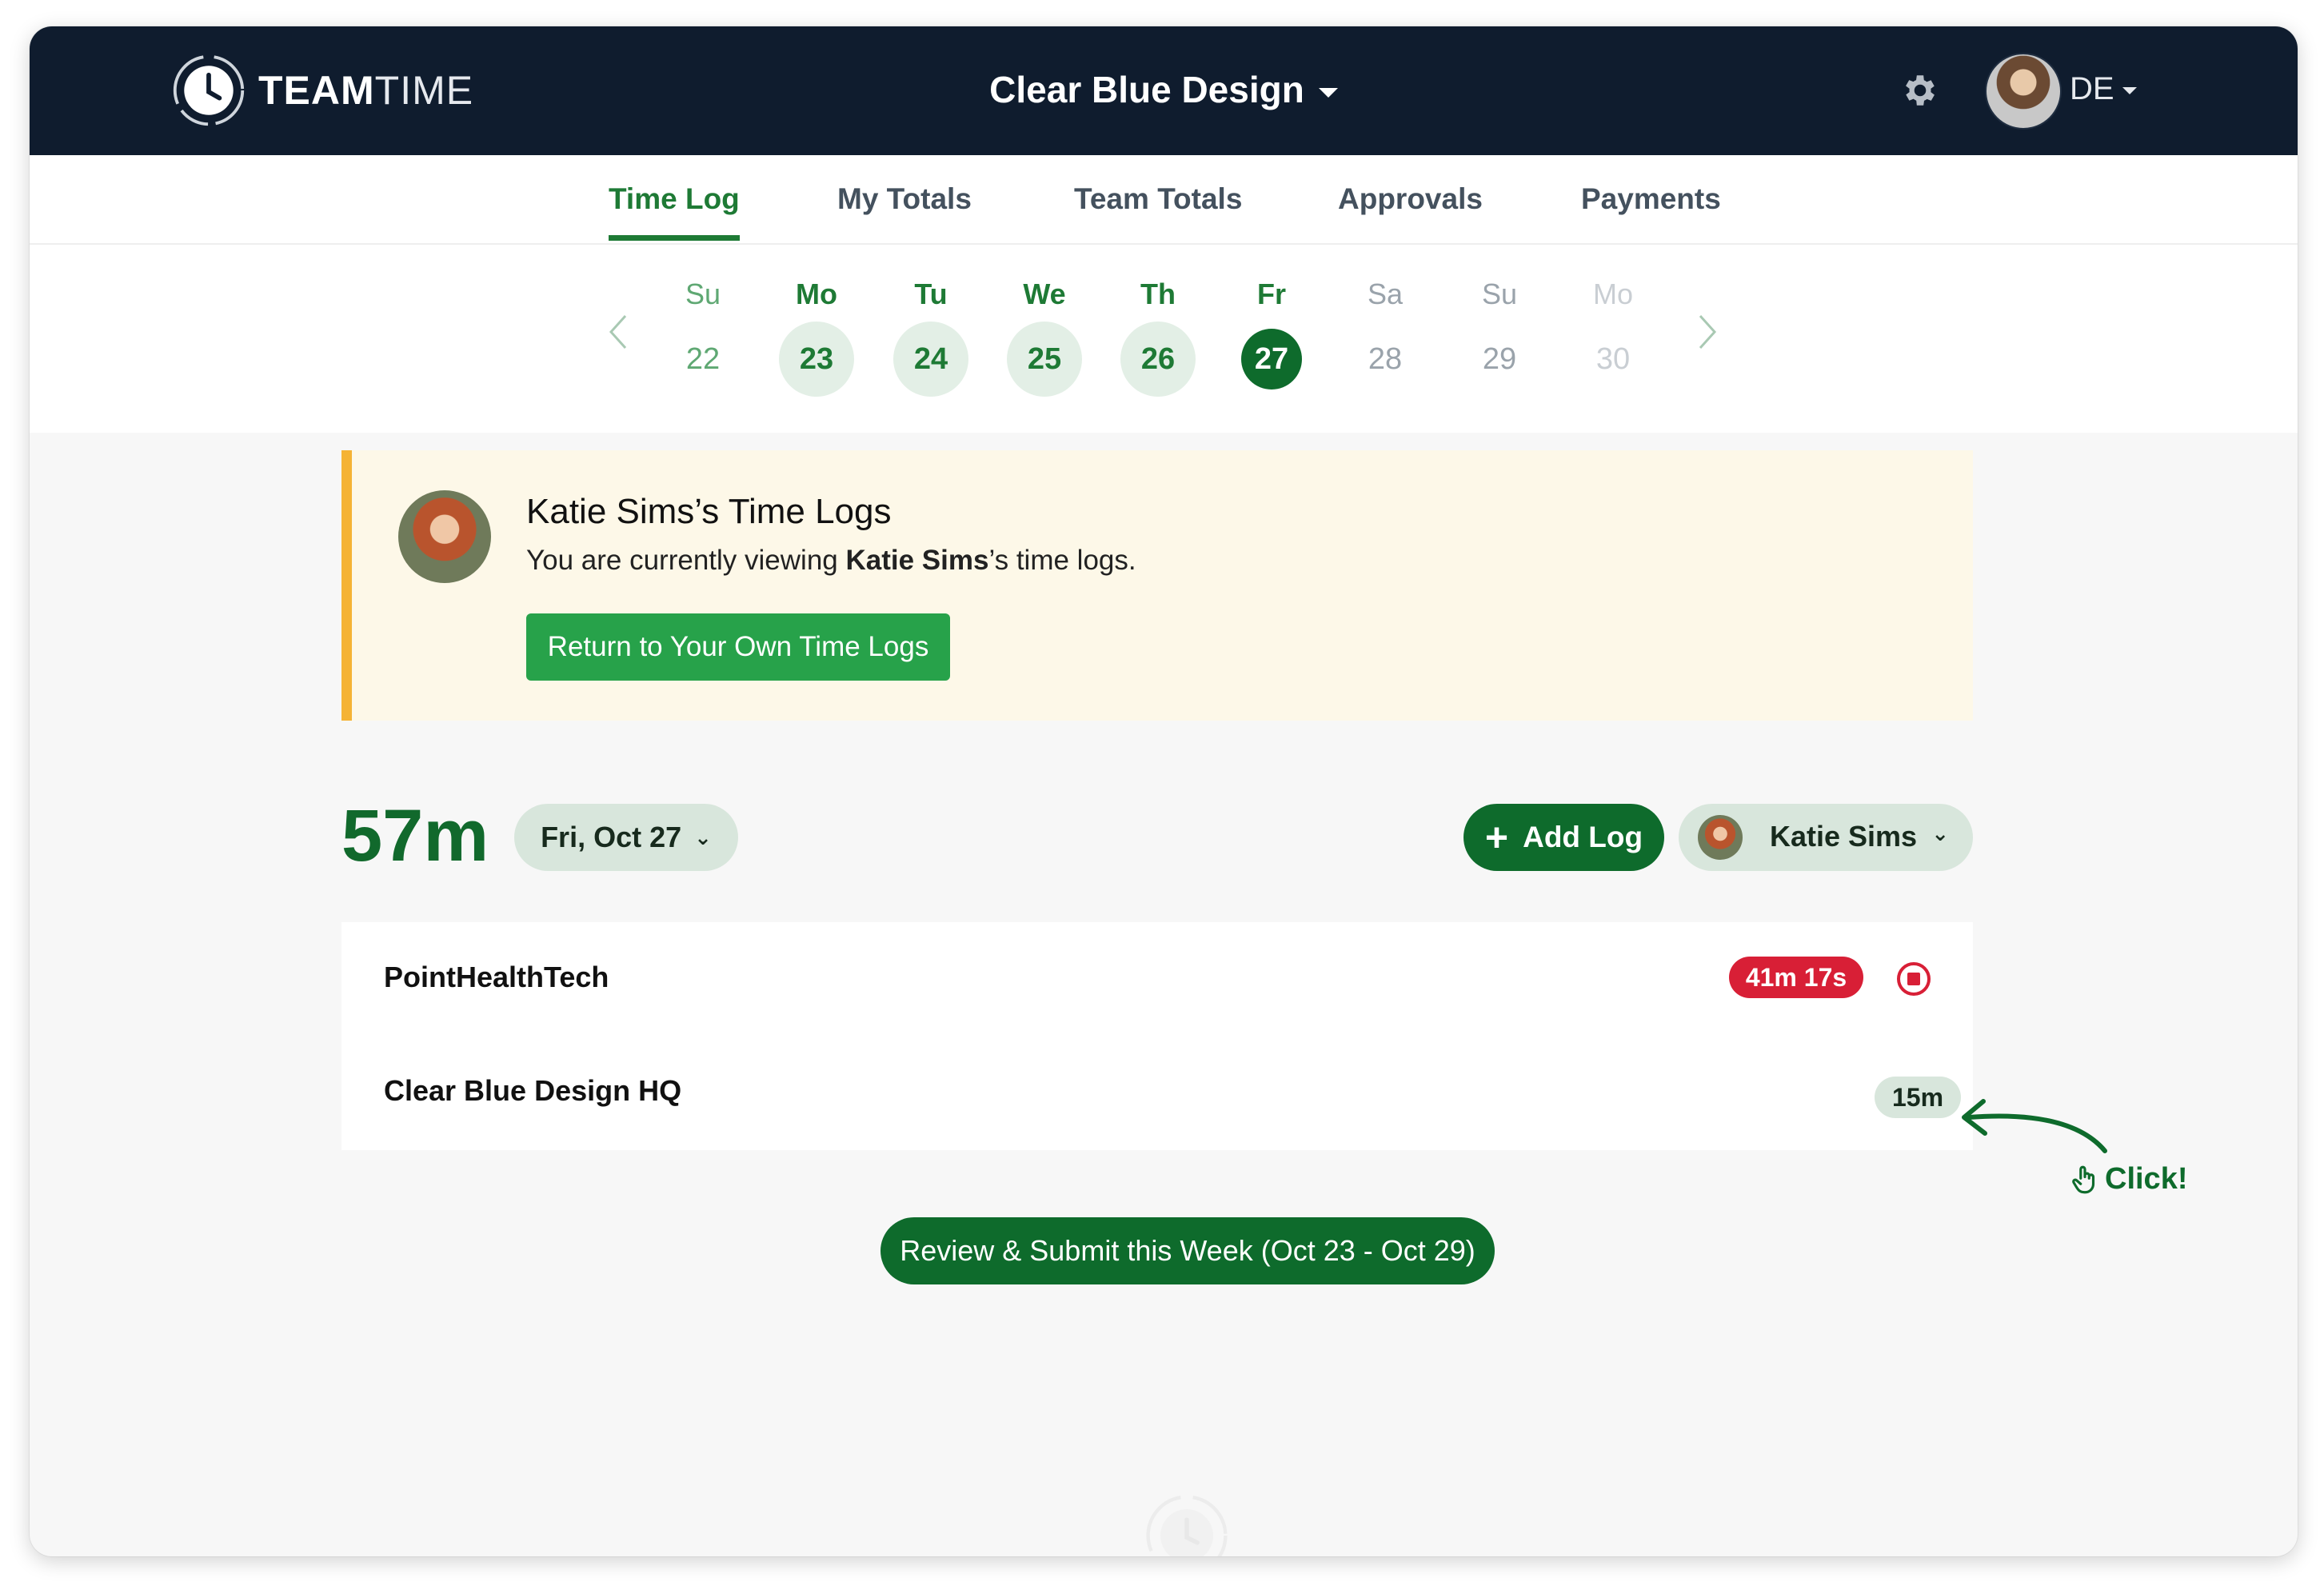 The height and width of the screenshot is (1586, 2324). Describe the element at coordinates (709, 511) in the screenshot. I see `banner-title: Katie Sims’s Time Logs` at that location.